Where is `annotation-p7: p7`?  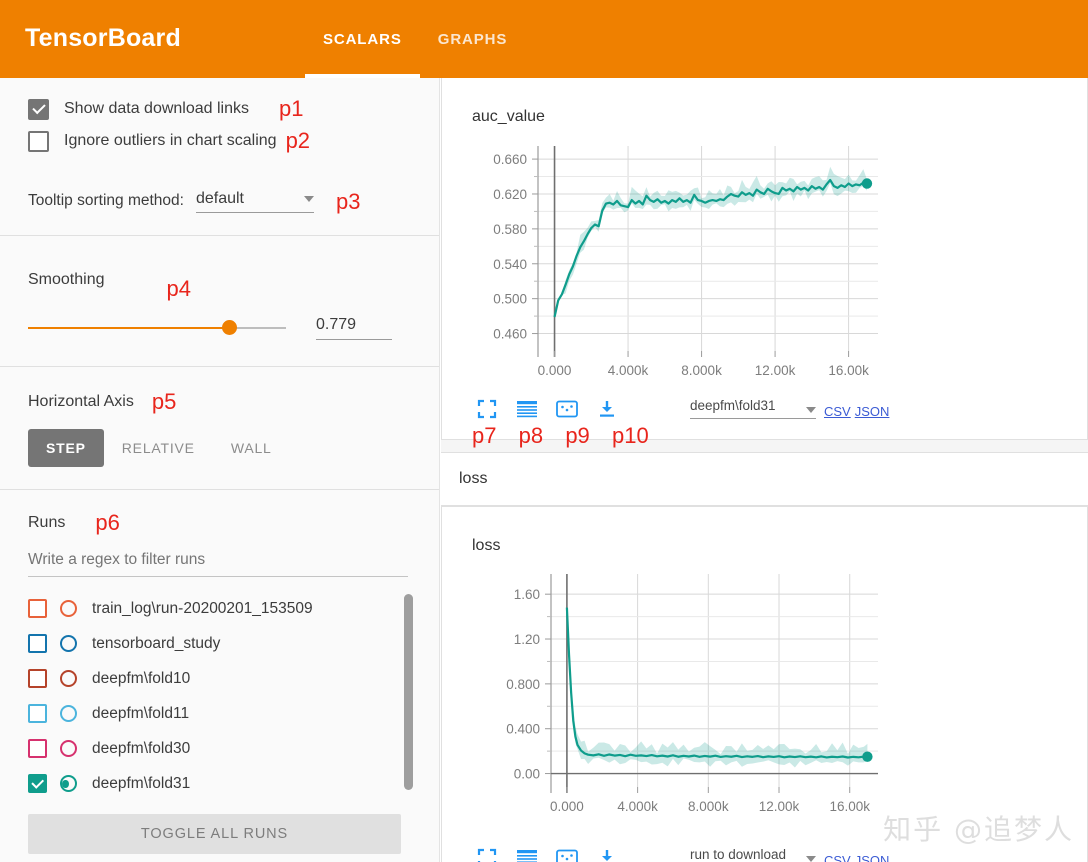
annotation-p7: p7 is located at coordinates (484, 435).